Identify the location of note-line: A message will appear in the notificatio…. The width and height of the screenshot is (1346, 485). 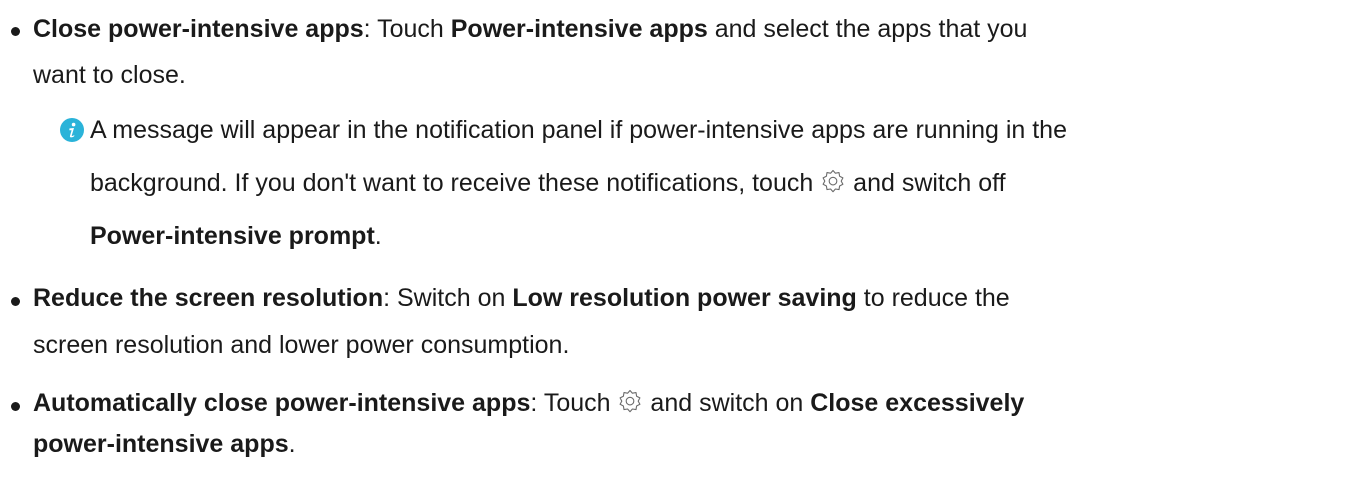
(578, 130).